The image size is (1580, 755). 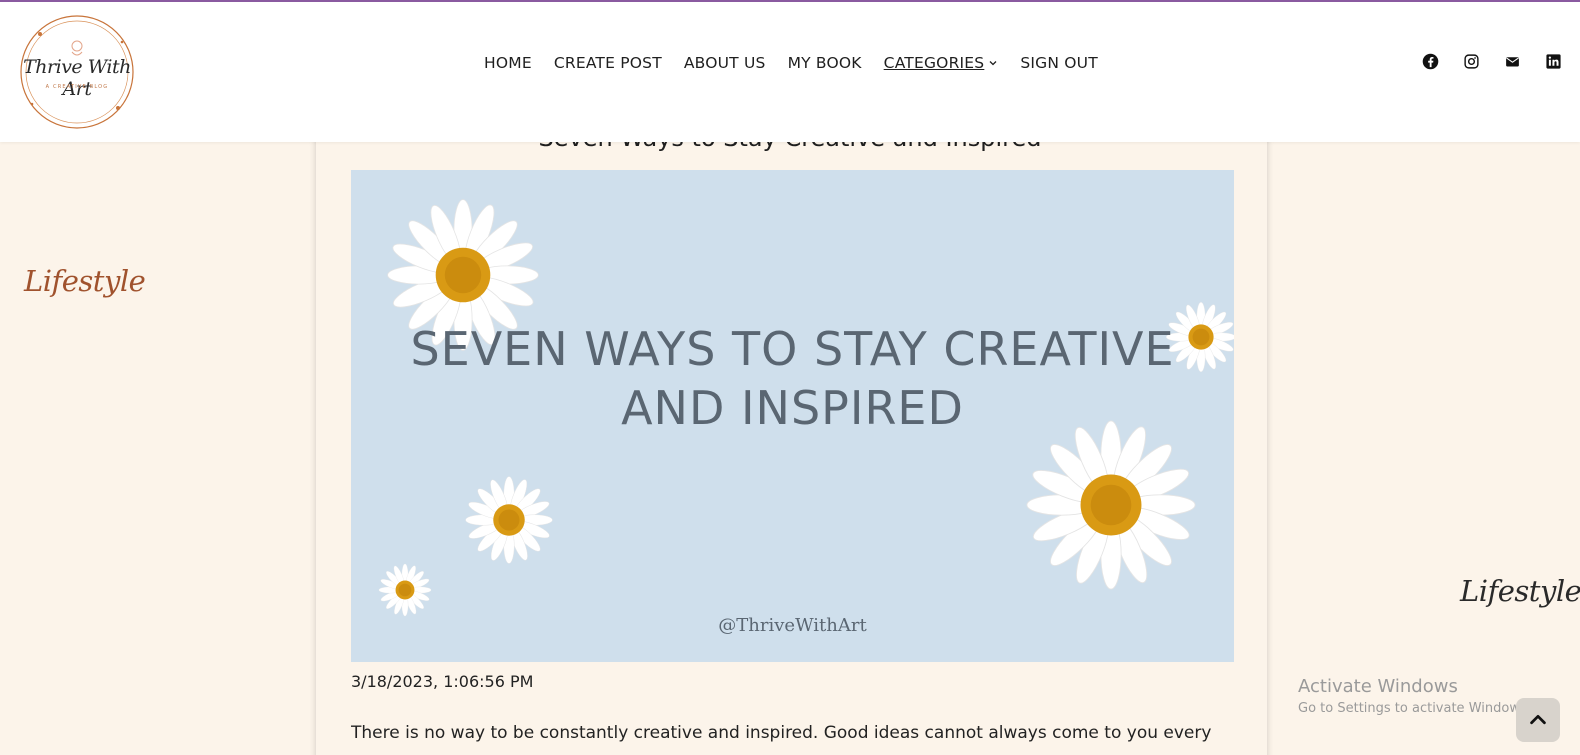 What do you see at coordinates (792, 378) in the screenshot?
I see `hero-title: SEVEN WAYS TO STAY CREATIVE AND INSPIRED` at bounding box center [792, 378].